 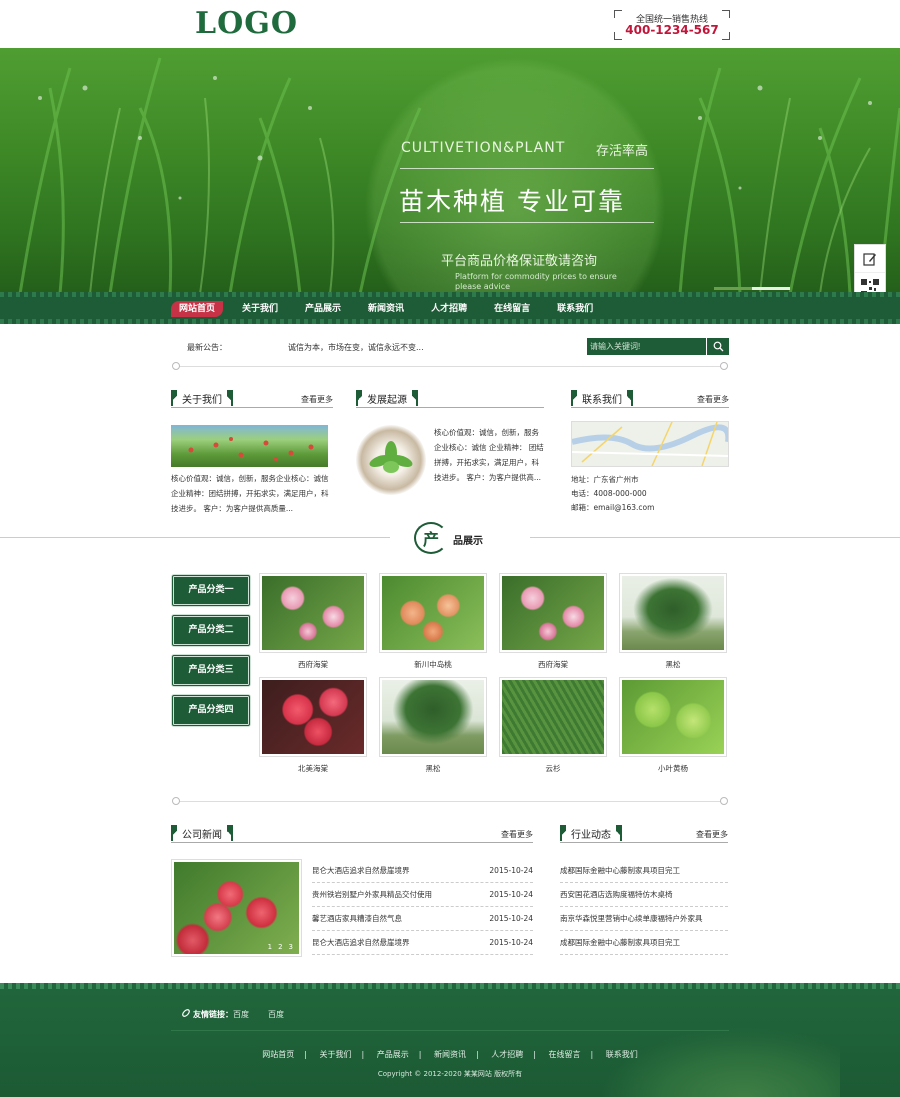 I want to click on news-slideshow: 123, so click(x=236, y=908).